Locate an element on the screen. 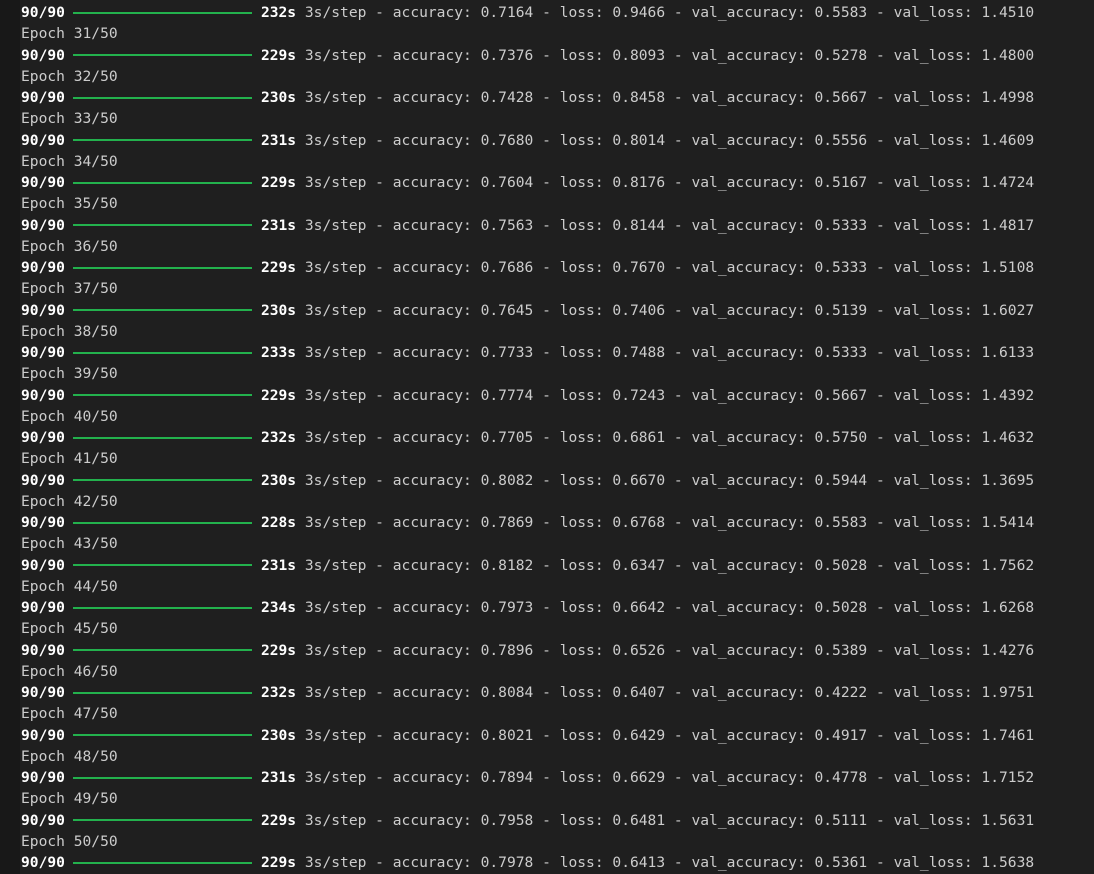 Image resolution: width=1094 pixels, height=874 pixels. epoch-label: Epoch 39/50 is located at coordinates (69, 374).